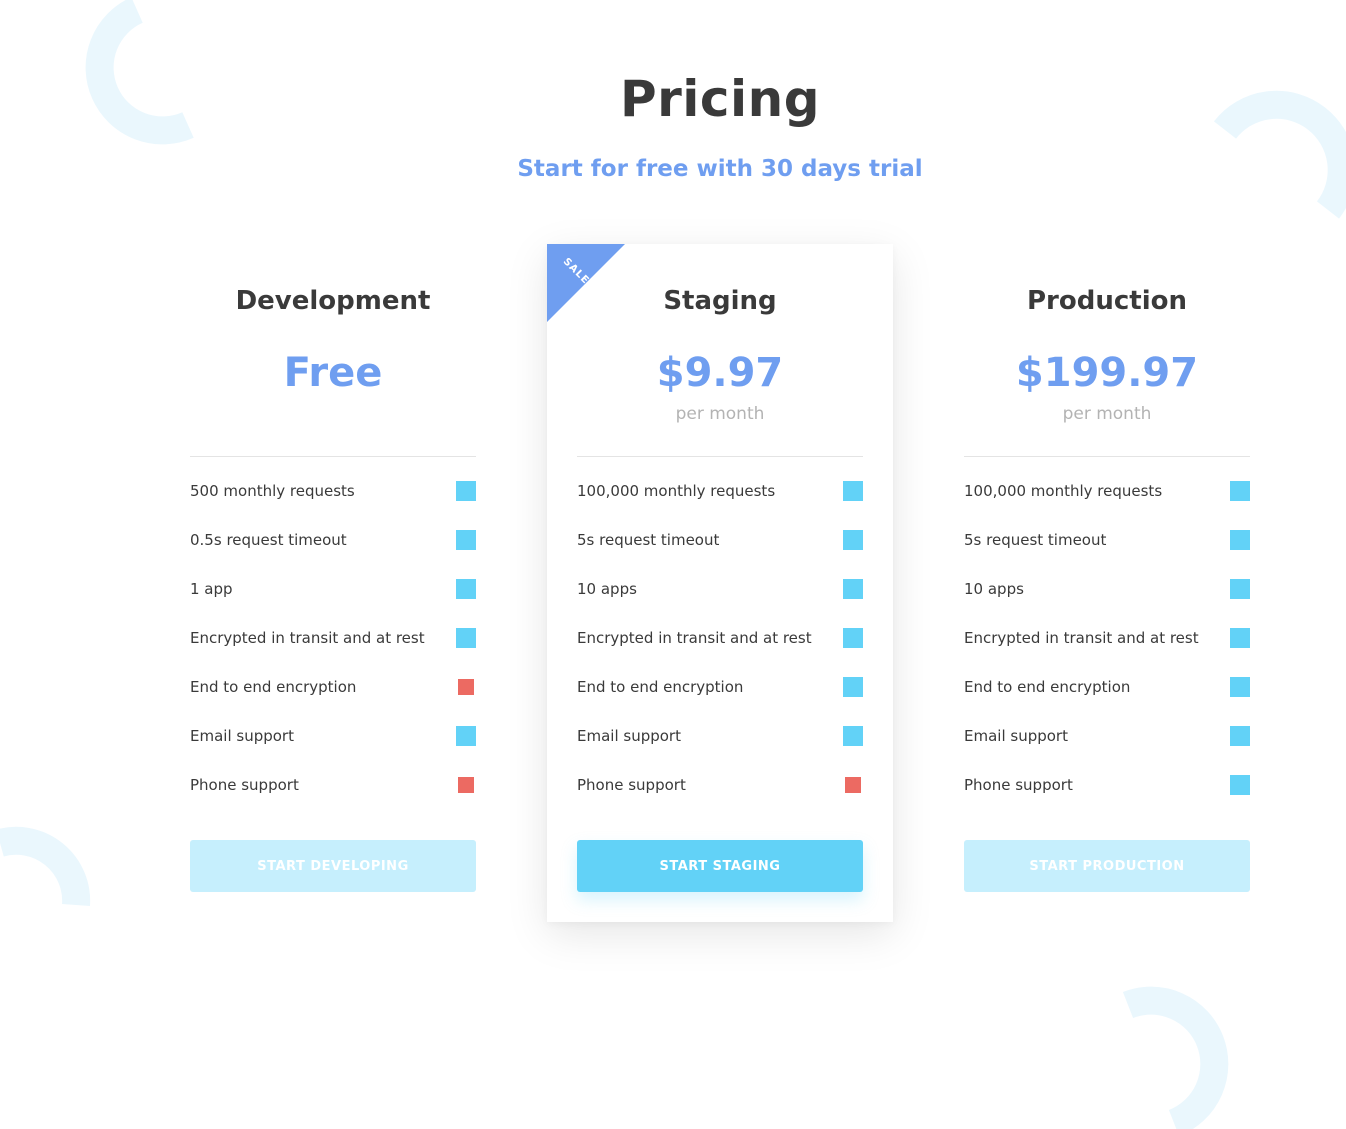 This screenshot has width=1346, height=1129. I want to click on plan-price: $199.97, so click(1107, 373).